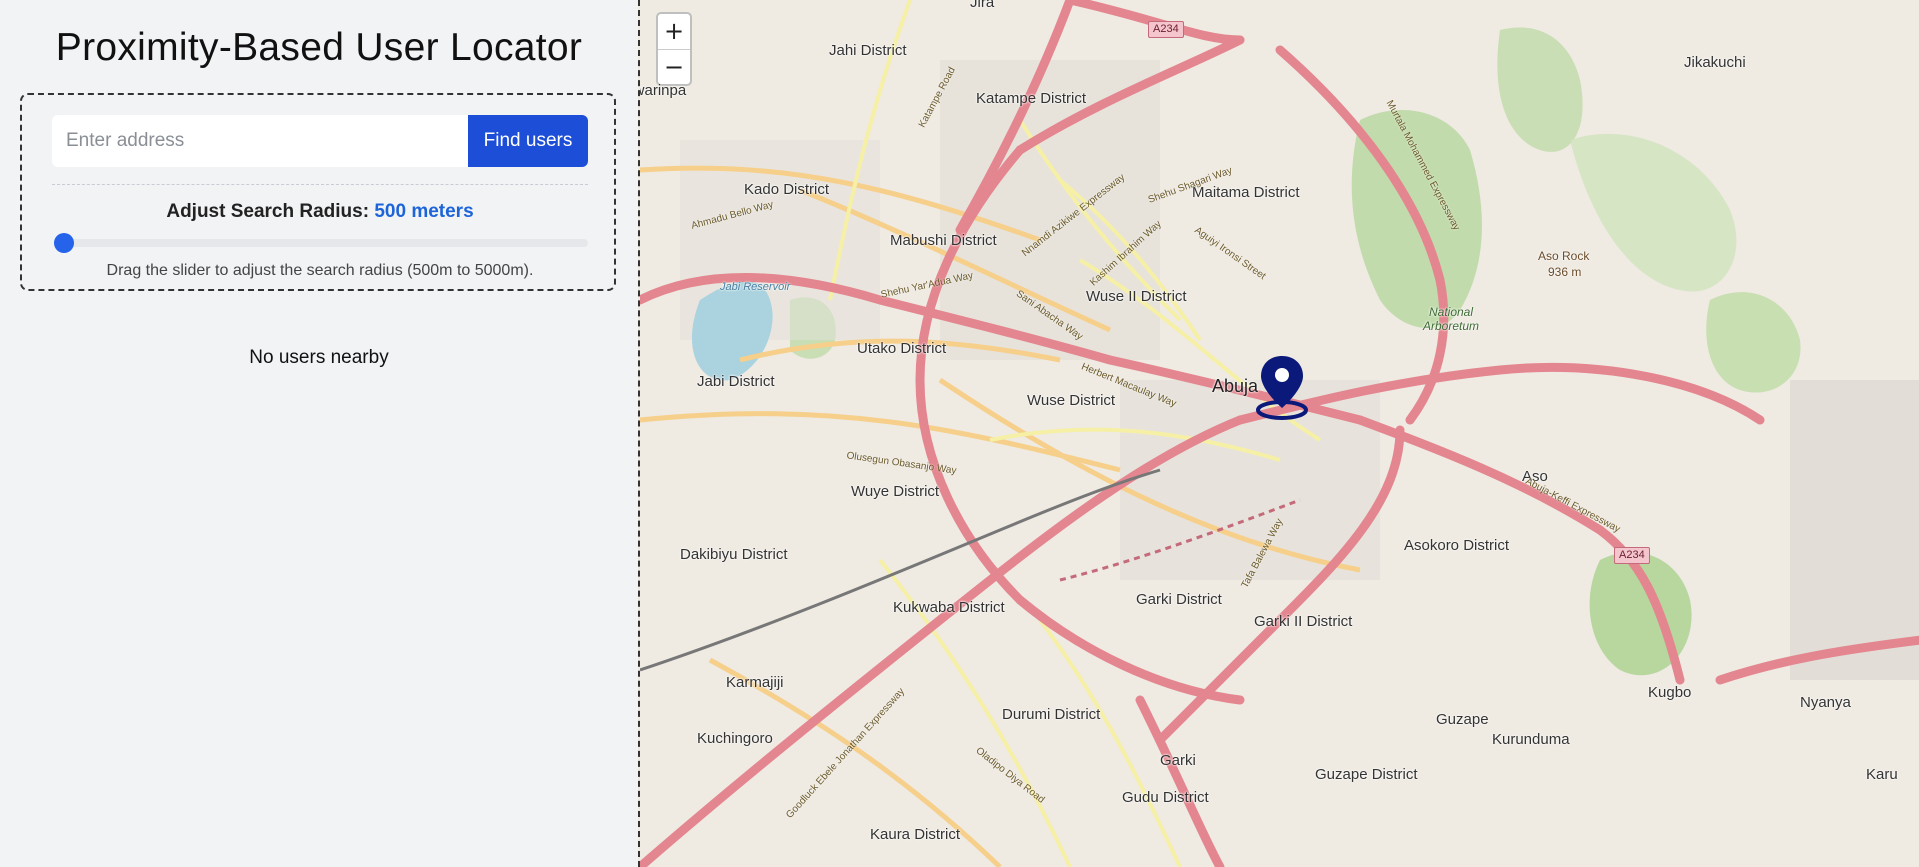  Describe the element at coordinates (260, 141) in the screenshot. I see `address-input` at that location.